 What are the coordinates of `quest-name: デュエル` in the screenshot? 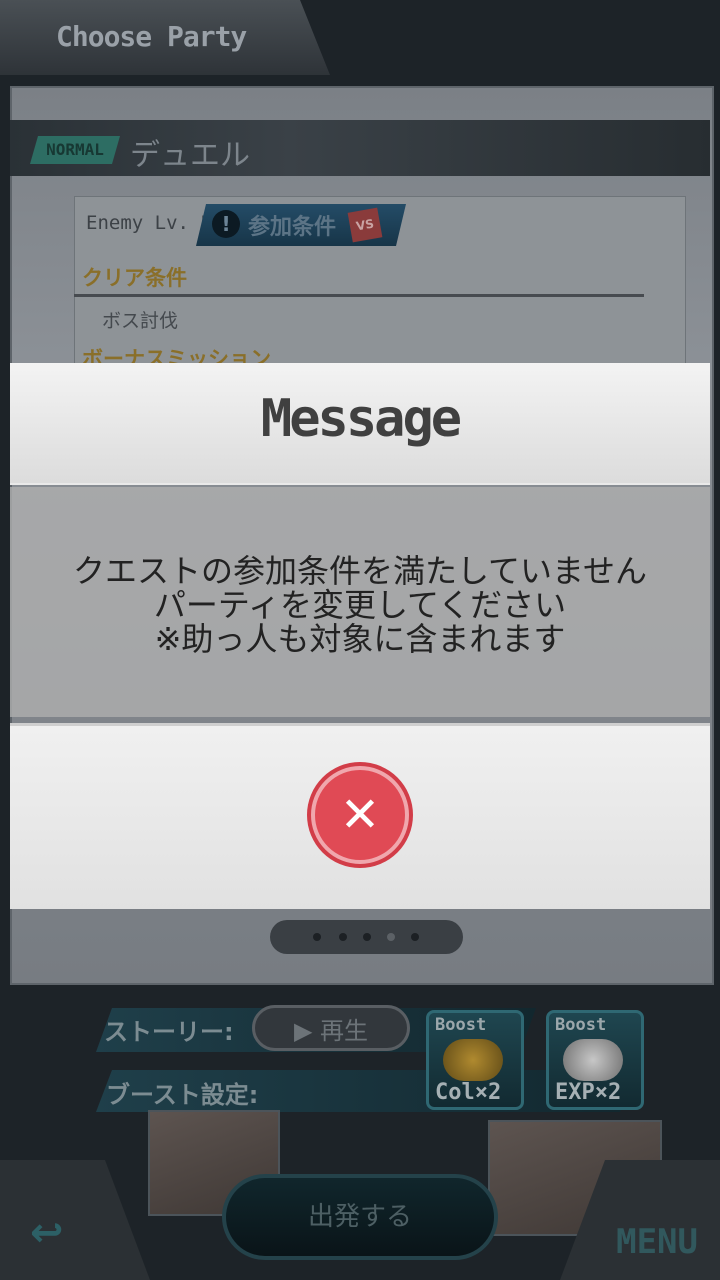 It's located at (190, 155).